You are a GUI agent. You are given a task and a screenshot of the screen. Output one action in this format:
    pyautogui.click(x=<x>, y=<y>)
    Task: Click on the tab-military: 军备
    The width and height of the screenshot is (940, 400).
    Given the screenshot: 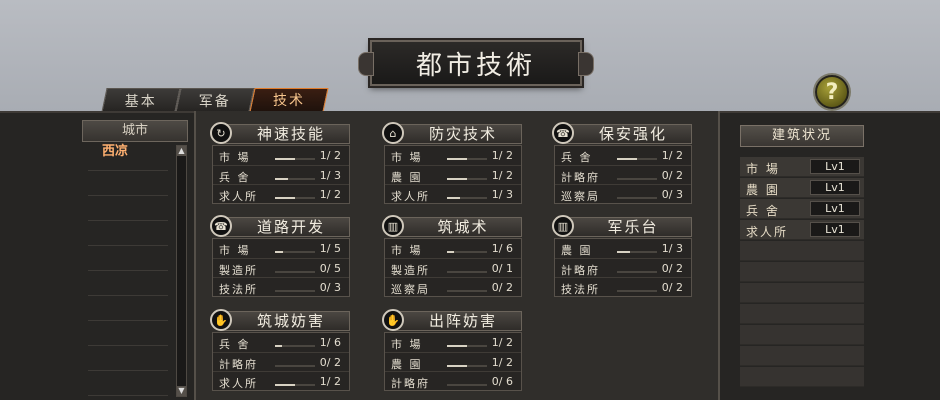 What is the action you would take?
    pyautogui.click(x=215, y=100)
    